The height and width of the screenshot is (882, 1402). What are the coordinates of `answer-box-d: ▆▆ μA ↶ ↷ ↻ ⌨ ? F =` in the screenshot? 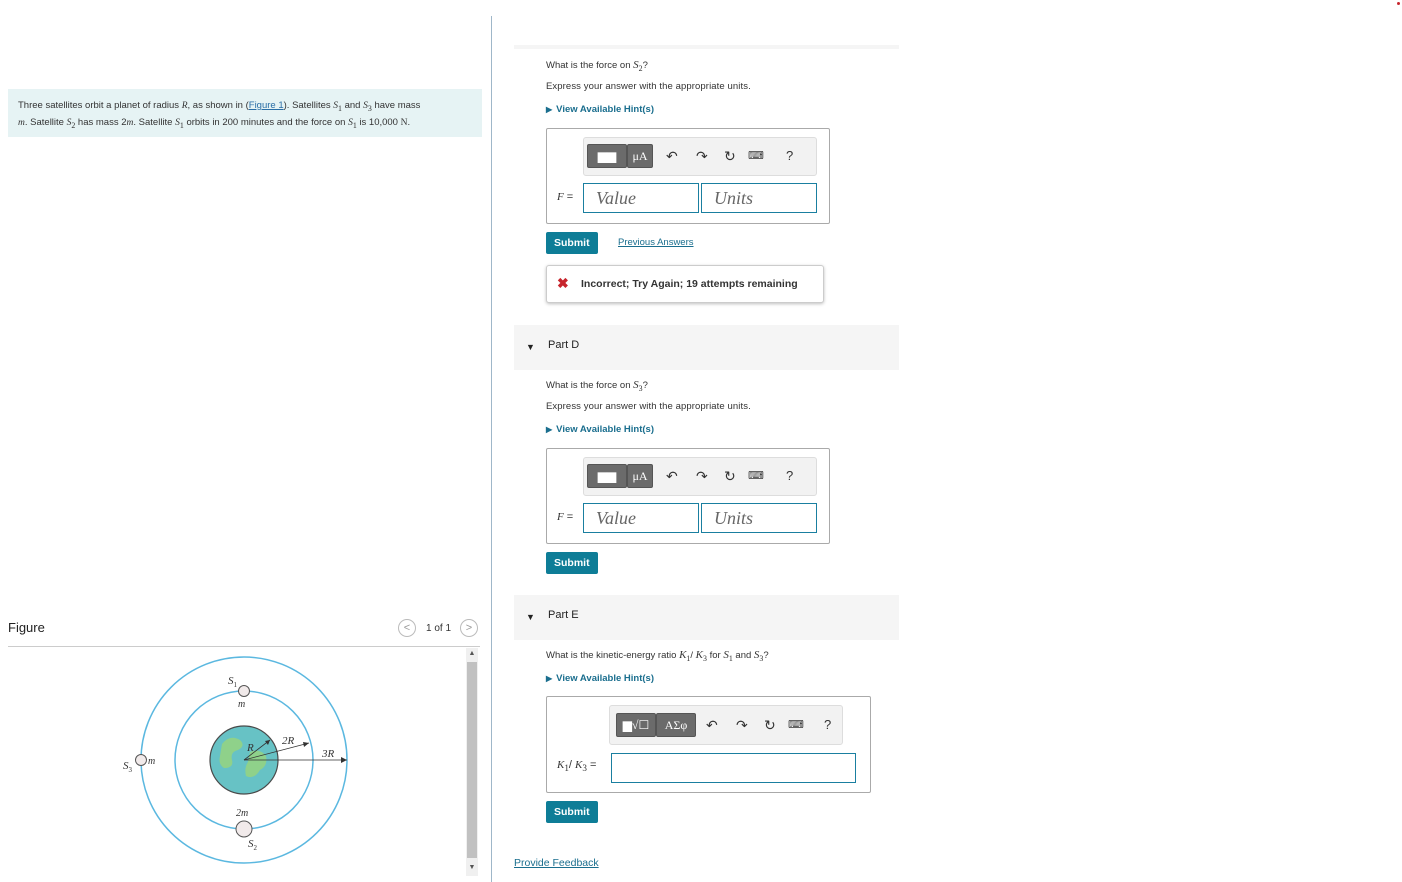 It's located at (688, 496).